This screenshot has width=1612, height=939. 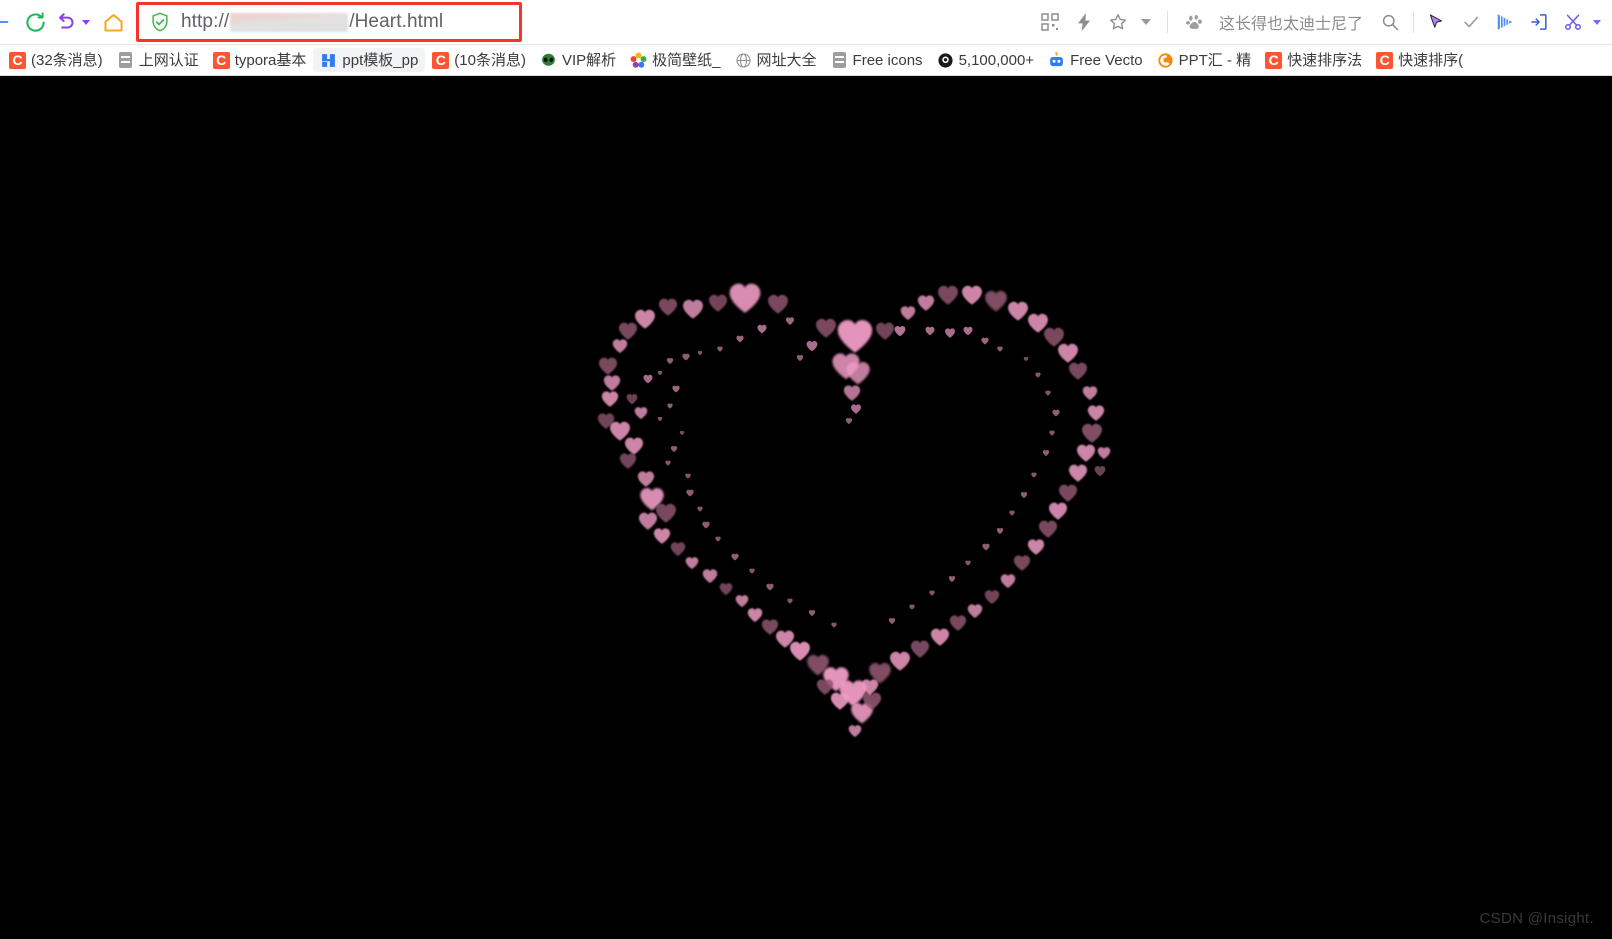 What do you see at coordinates (289, 22) in the screenshot?
I see `url-redacted-host` at bounding box center [289, 22].